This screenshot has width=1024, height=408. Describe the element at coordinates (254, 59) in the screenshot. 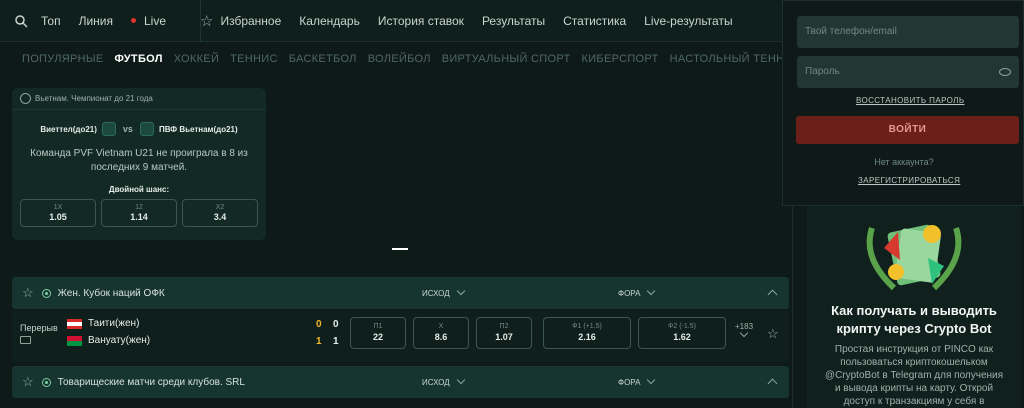

I see `tab-tennis: ТЕННИС` at that location.